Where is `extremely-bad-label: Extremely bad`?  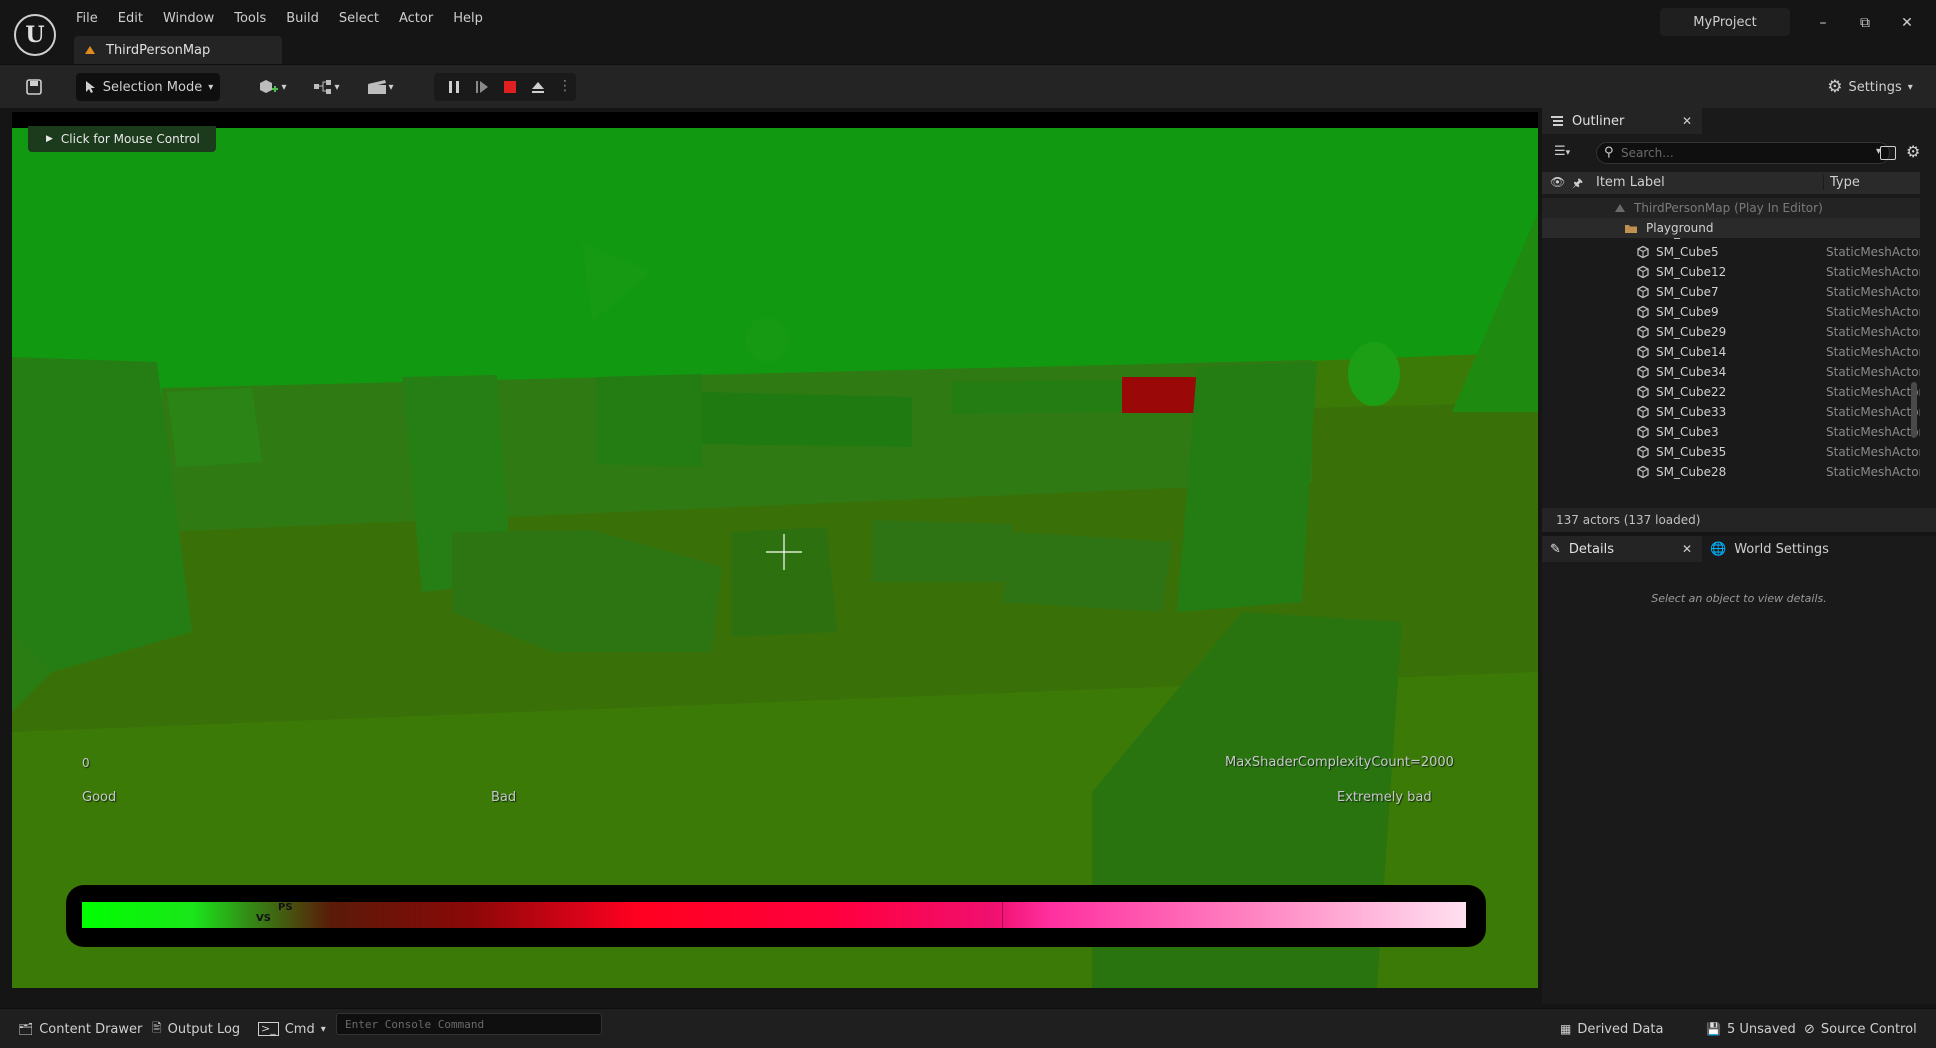 extremely-bad-label: Extremely bad is located at coordinates (1384, 797).